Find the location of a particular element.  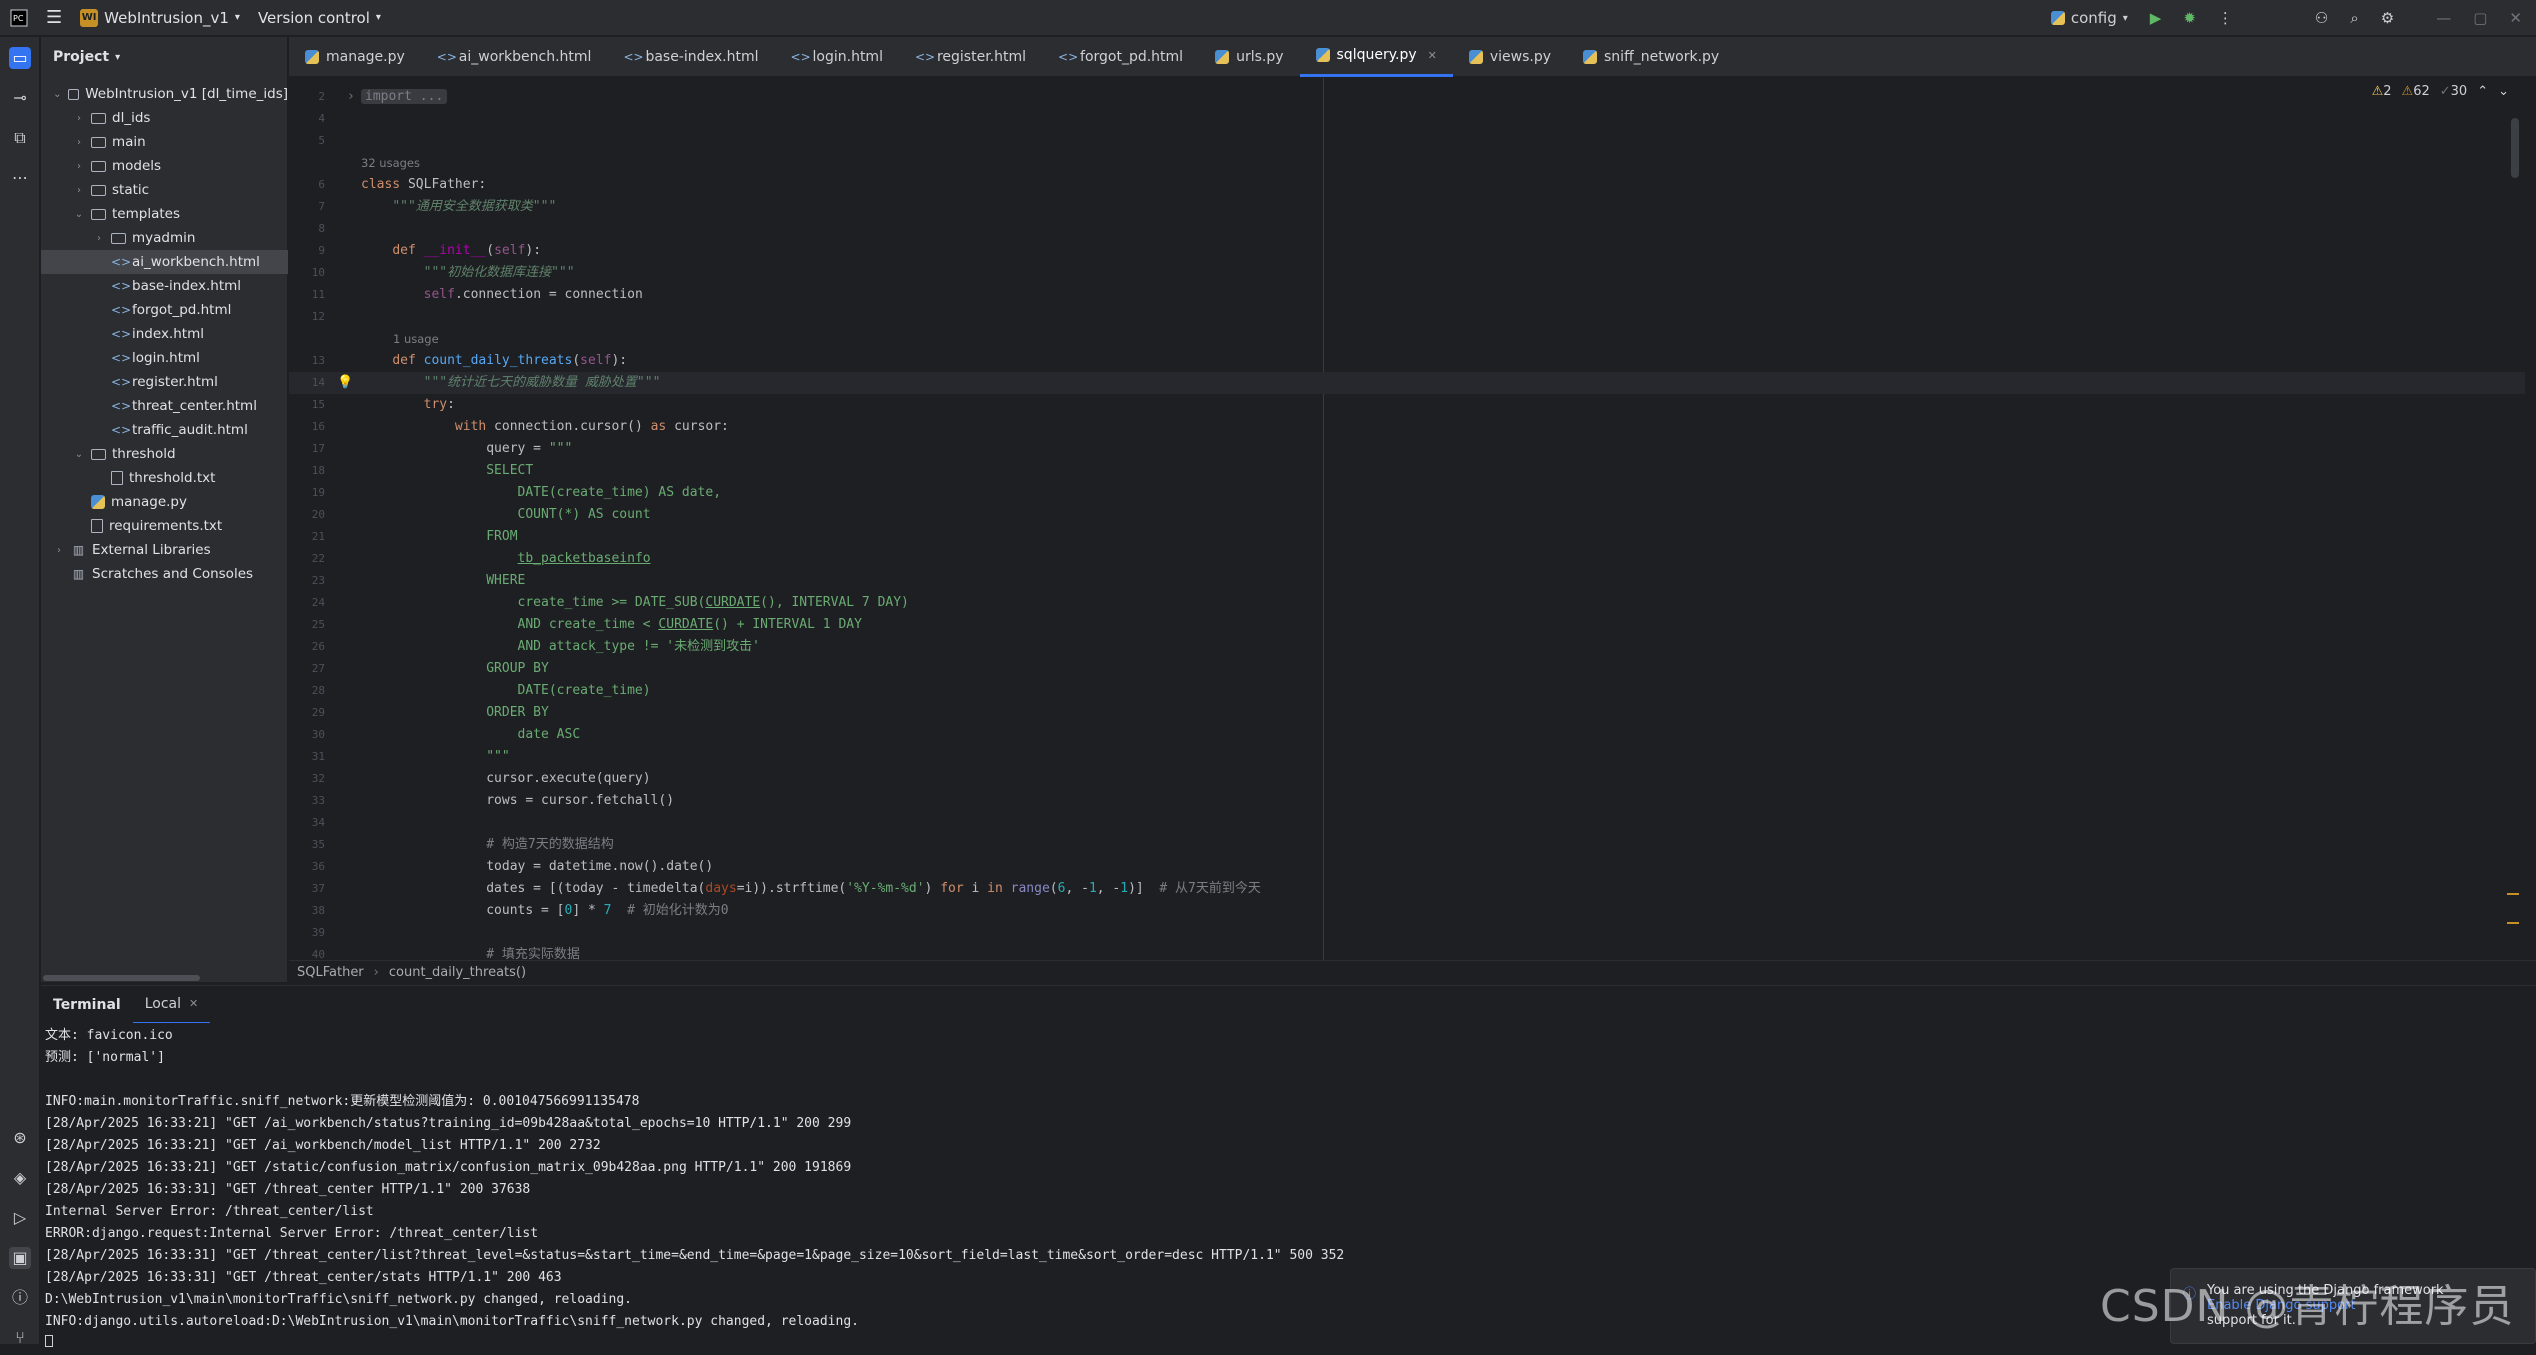

code-line: 20 COUNT(*) AS count is located at coordinates (1407, 515).